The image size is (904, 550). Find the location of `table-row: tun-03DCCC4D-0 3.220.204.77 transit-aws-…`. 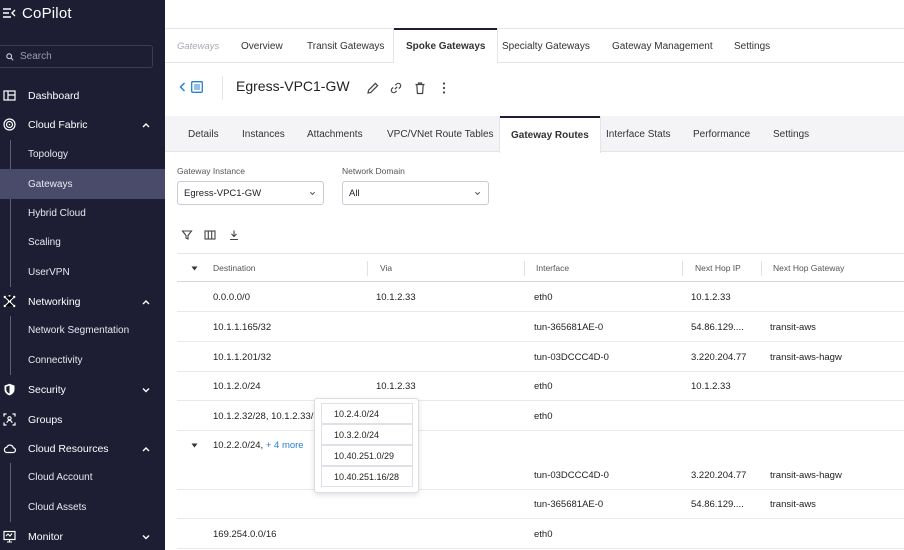

table-row: tun-03DCCC4D-0 3.220.204.77 transit-aws-… is located at coordinates (540, 475).